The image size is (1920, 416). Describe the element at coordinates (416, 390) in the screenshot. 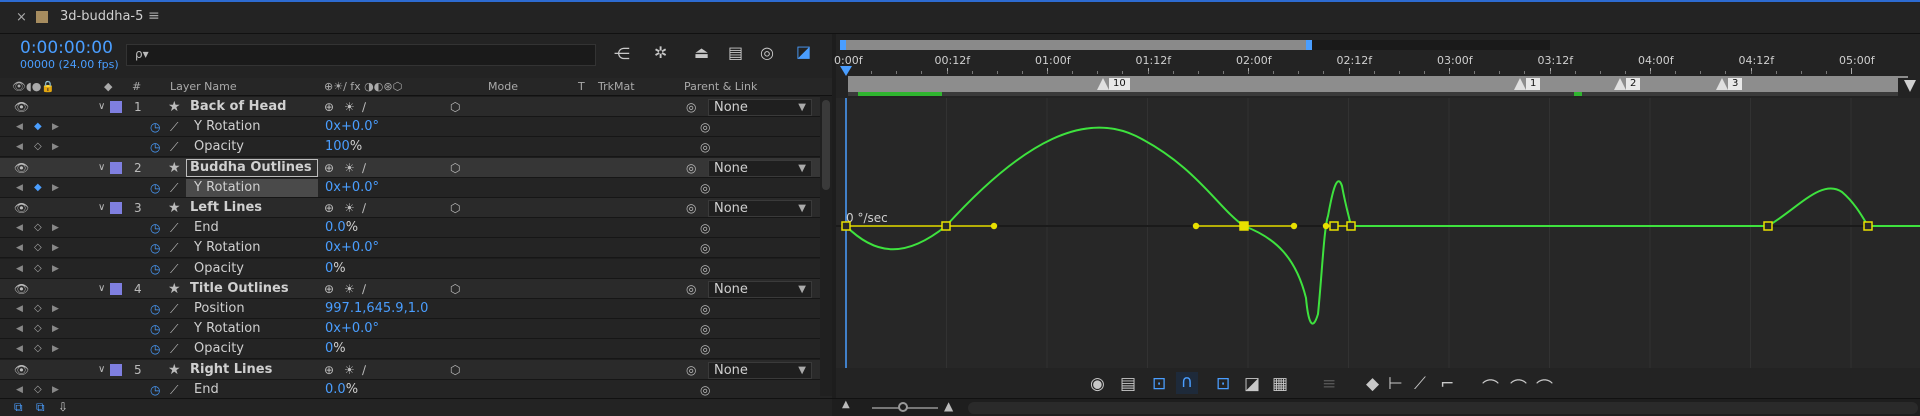

I see `property-row: ◀ ◇ ▶ ◷ ⟋ End 0.0% ◎` at that location.